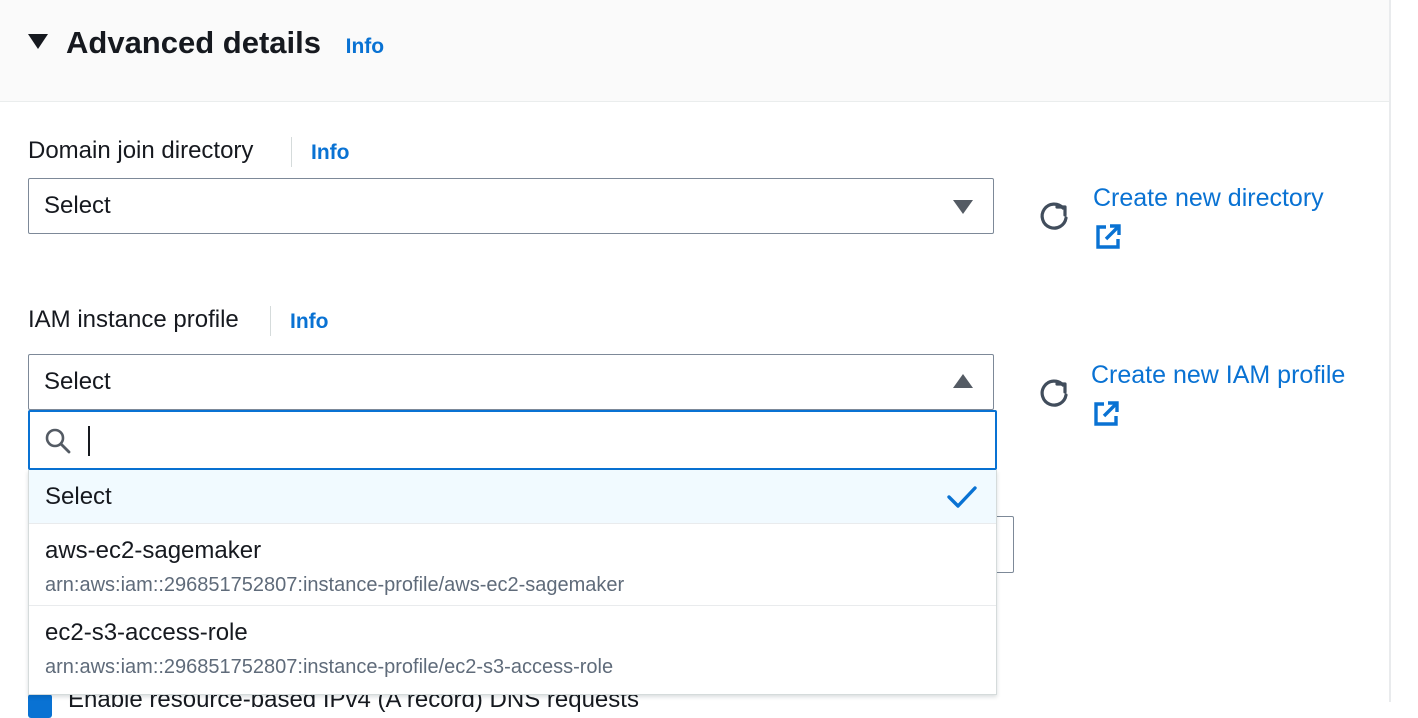  I want to click on iam-profile-select: Select, so click(511, 382).